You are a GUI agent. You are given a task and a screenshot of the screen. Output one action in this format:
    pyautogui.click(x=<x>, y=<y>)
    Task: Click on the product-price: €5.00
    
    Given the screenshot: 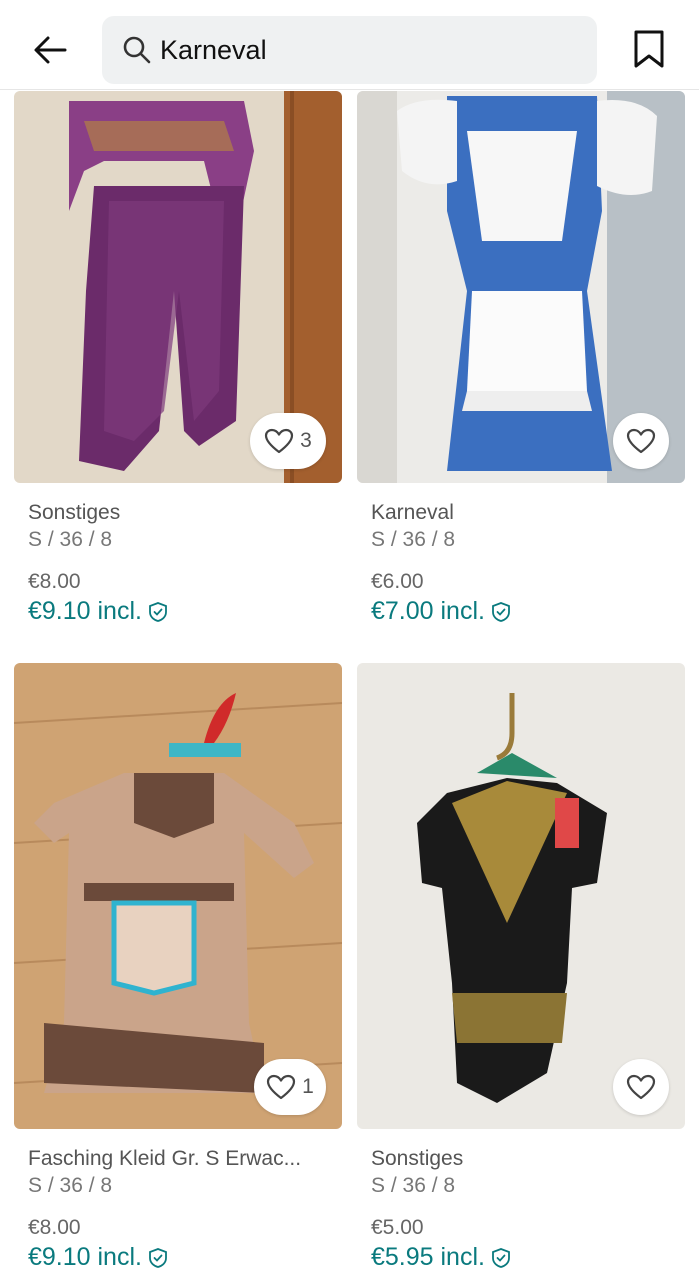 What is the action you would take?
    pyautogui.click(x=397, y=1227)
    